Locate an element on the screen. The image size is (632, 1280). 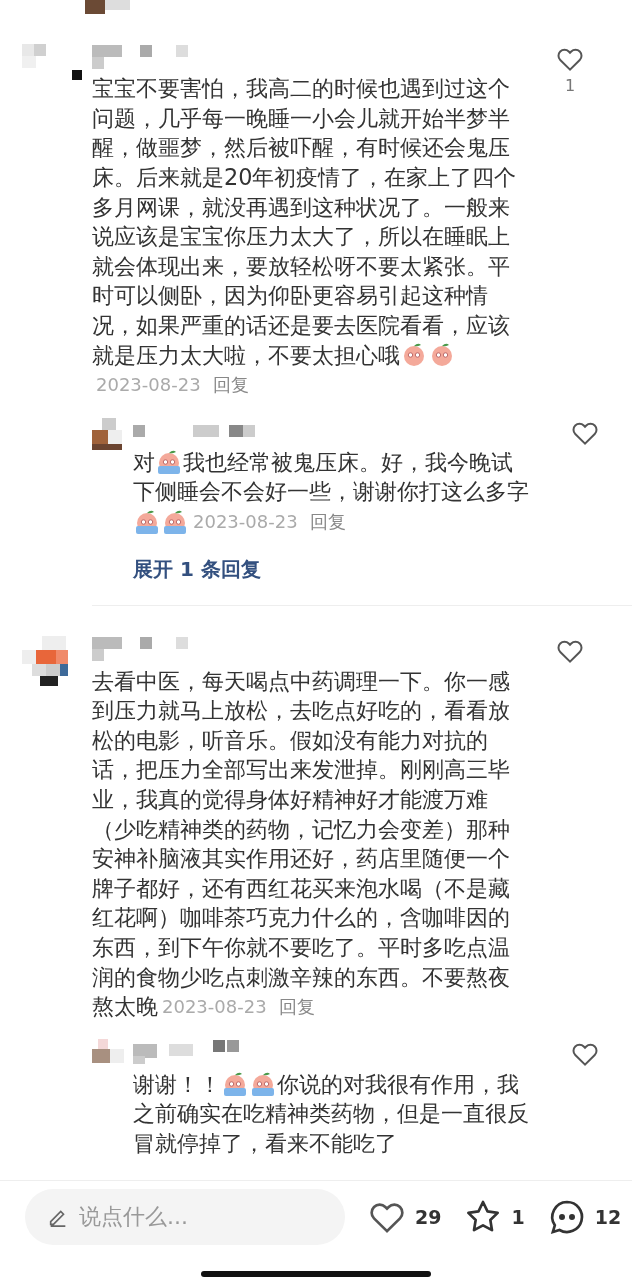
comment-text: 说应该是宝宝你压力太大了，所以在睡眠上 is located at coordinates (301, 237).